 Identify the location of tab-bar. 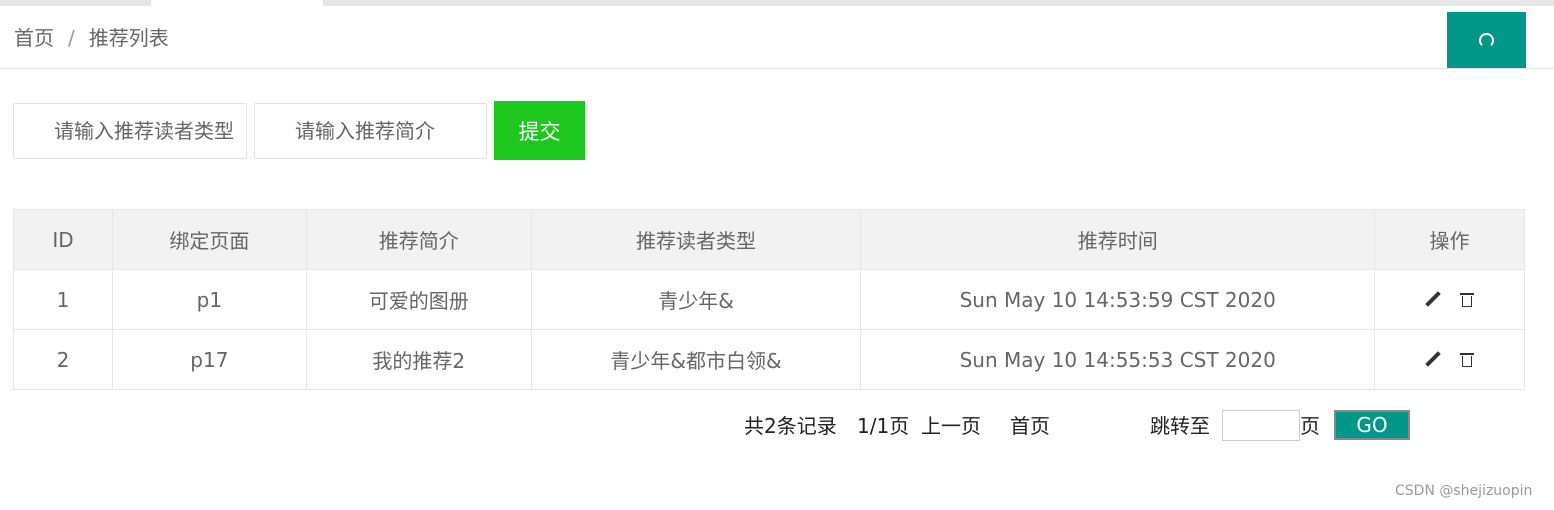
(777, 3).